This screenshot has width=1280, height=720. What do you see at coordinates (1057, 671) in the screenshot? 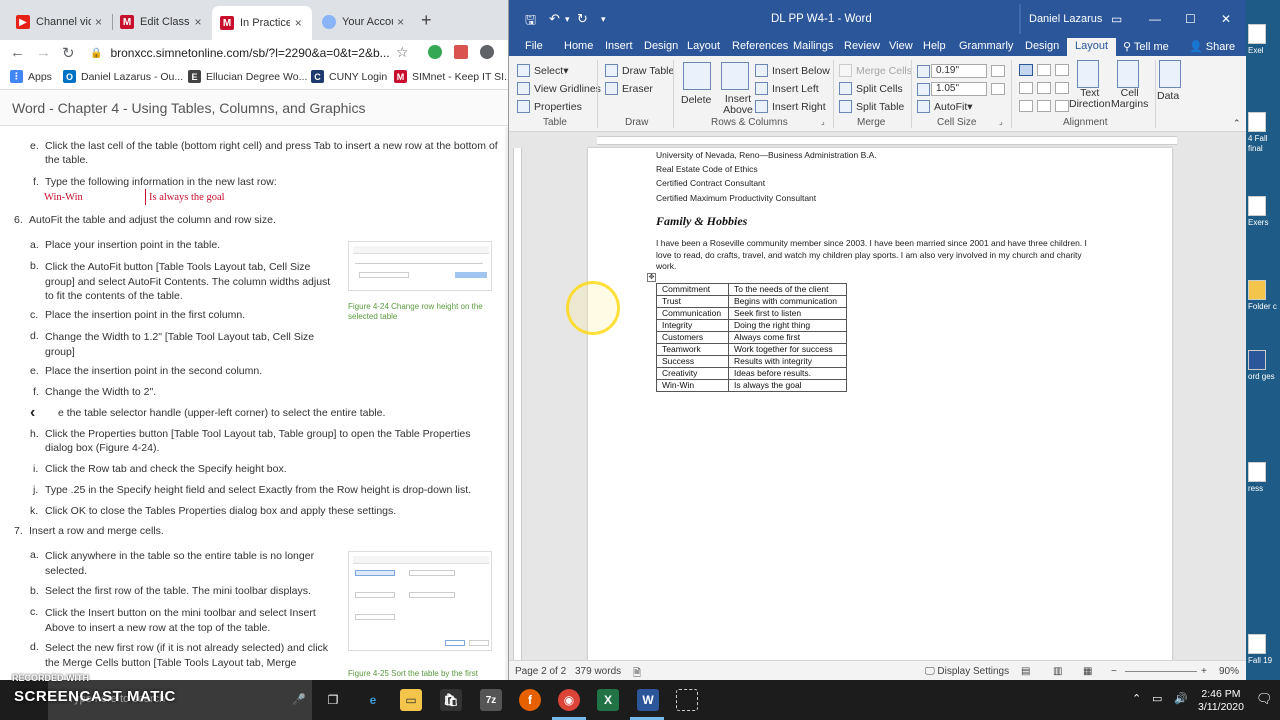
I see `print-layout-icon: ▥` at bounding box center [1057, 671].